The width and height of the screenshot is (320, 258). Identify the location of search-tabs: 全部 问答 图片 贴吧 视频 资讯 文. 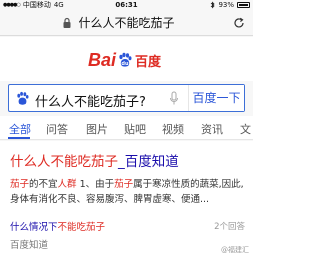
(126, 128).